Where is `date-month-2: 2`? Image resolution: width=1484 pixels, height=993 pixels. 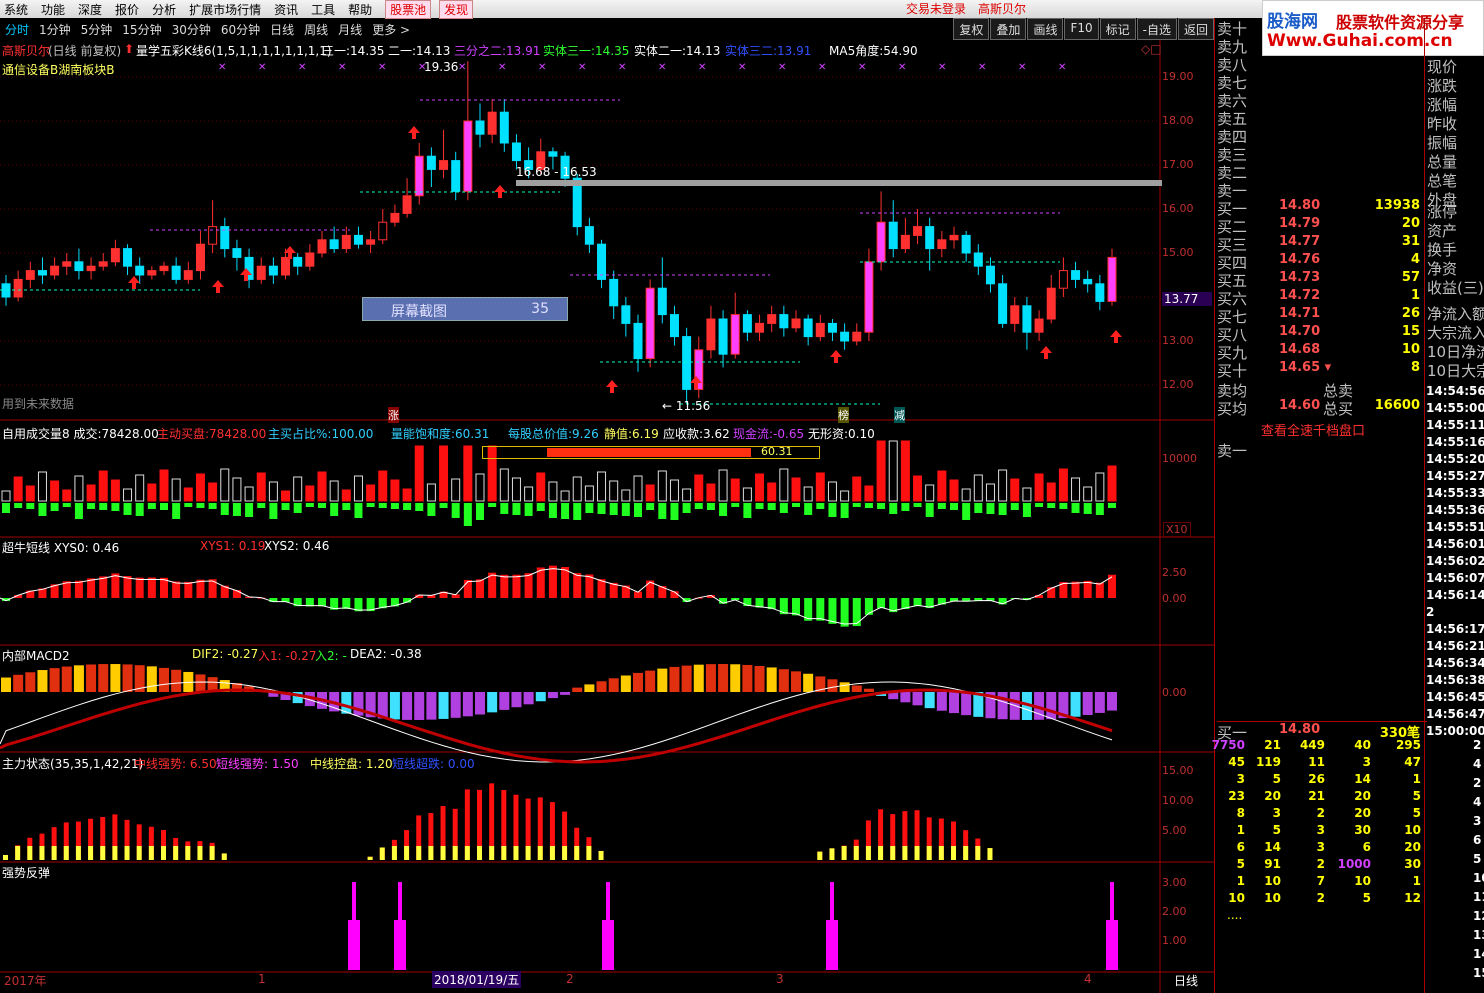 date-month-2: 2 is located at coordinates (570, 979).